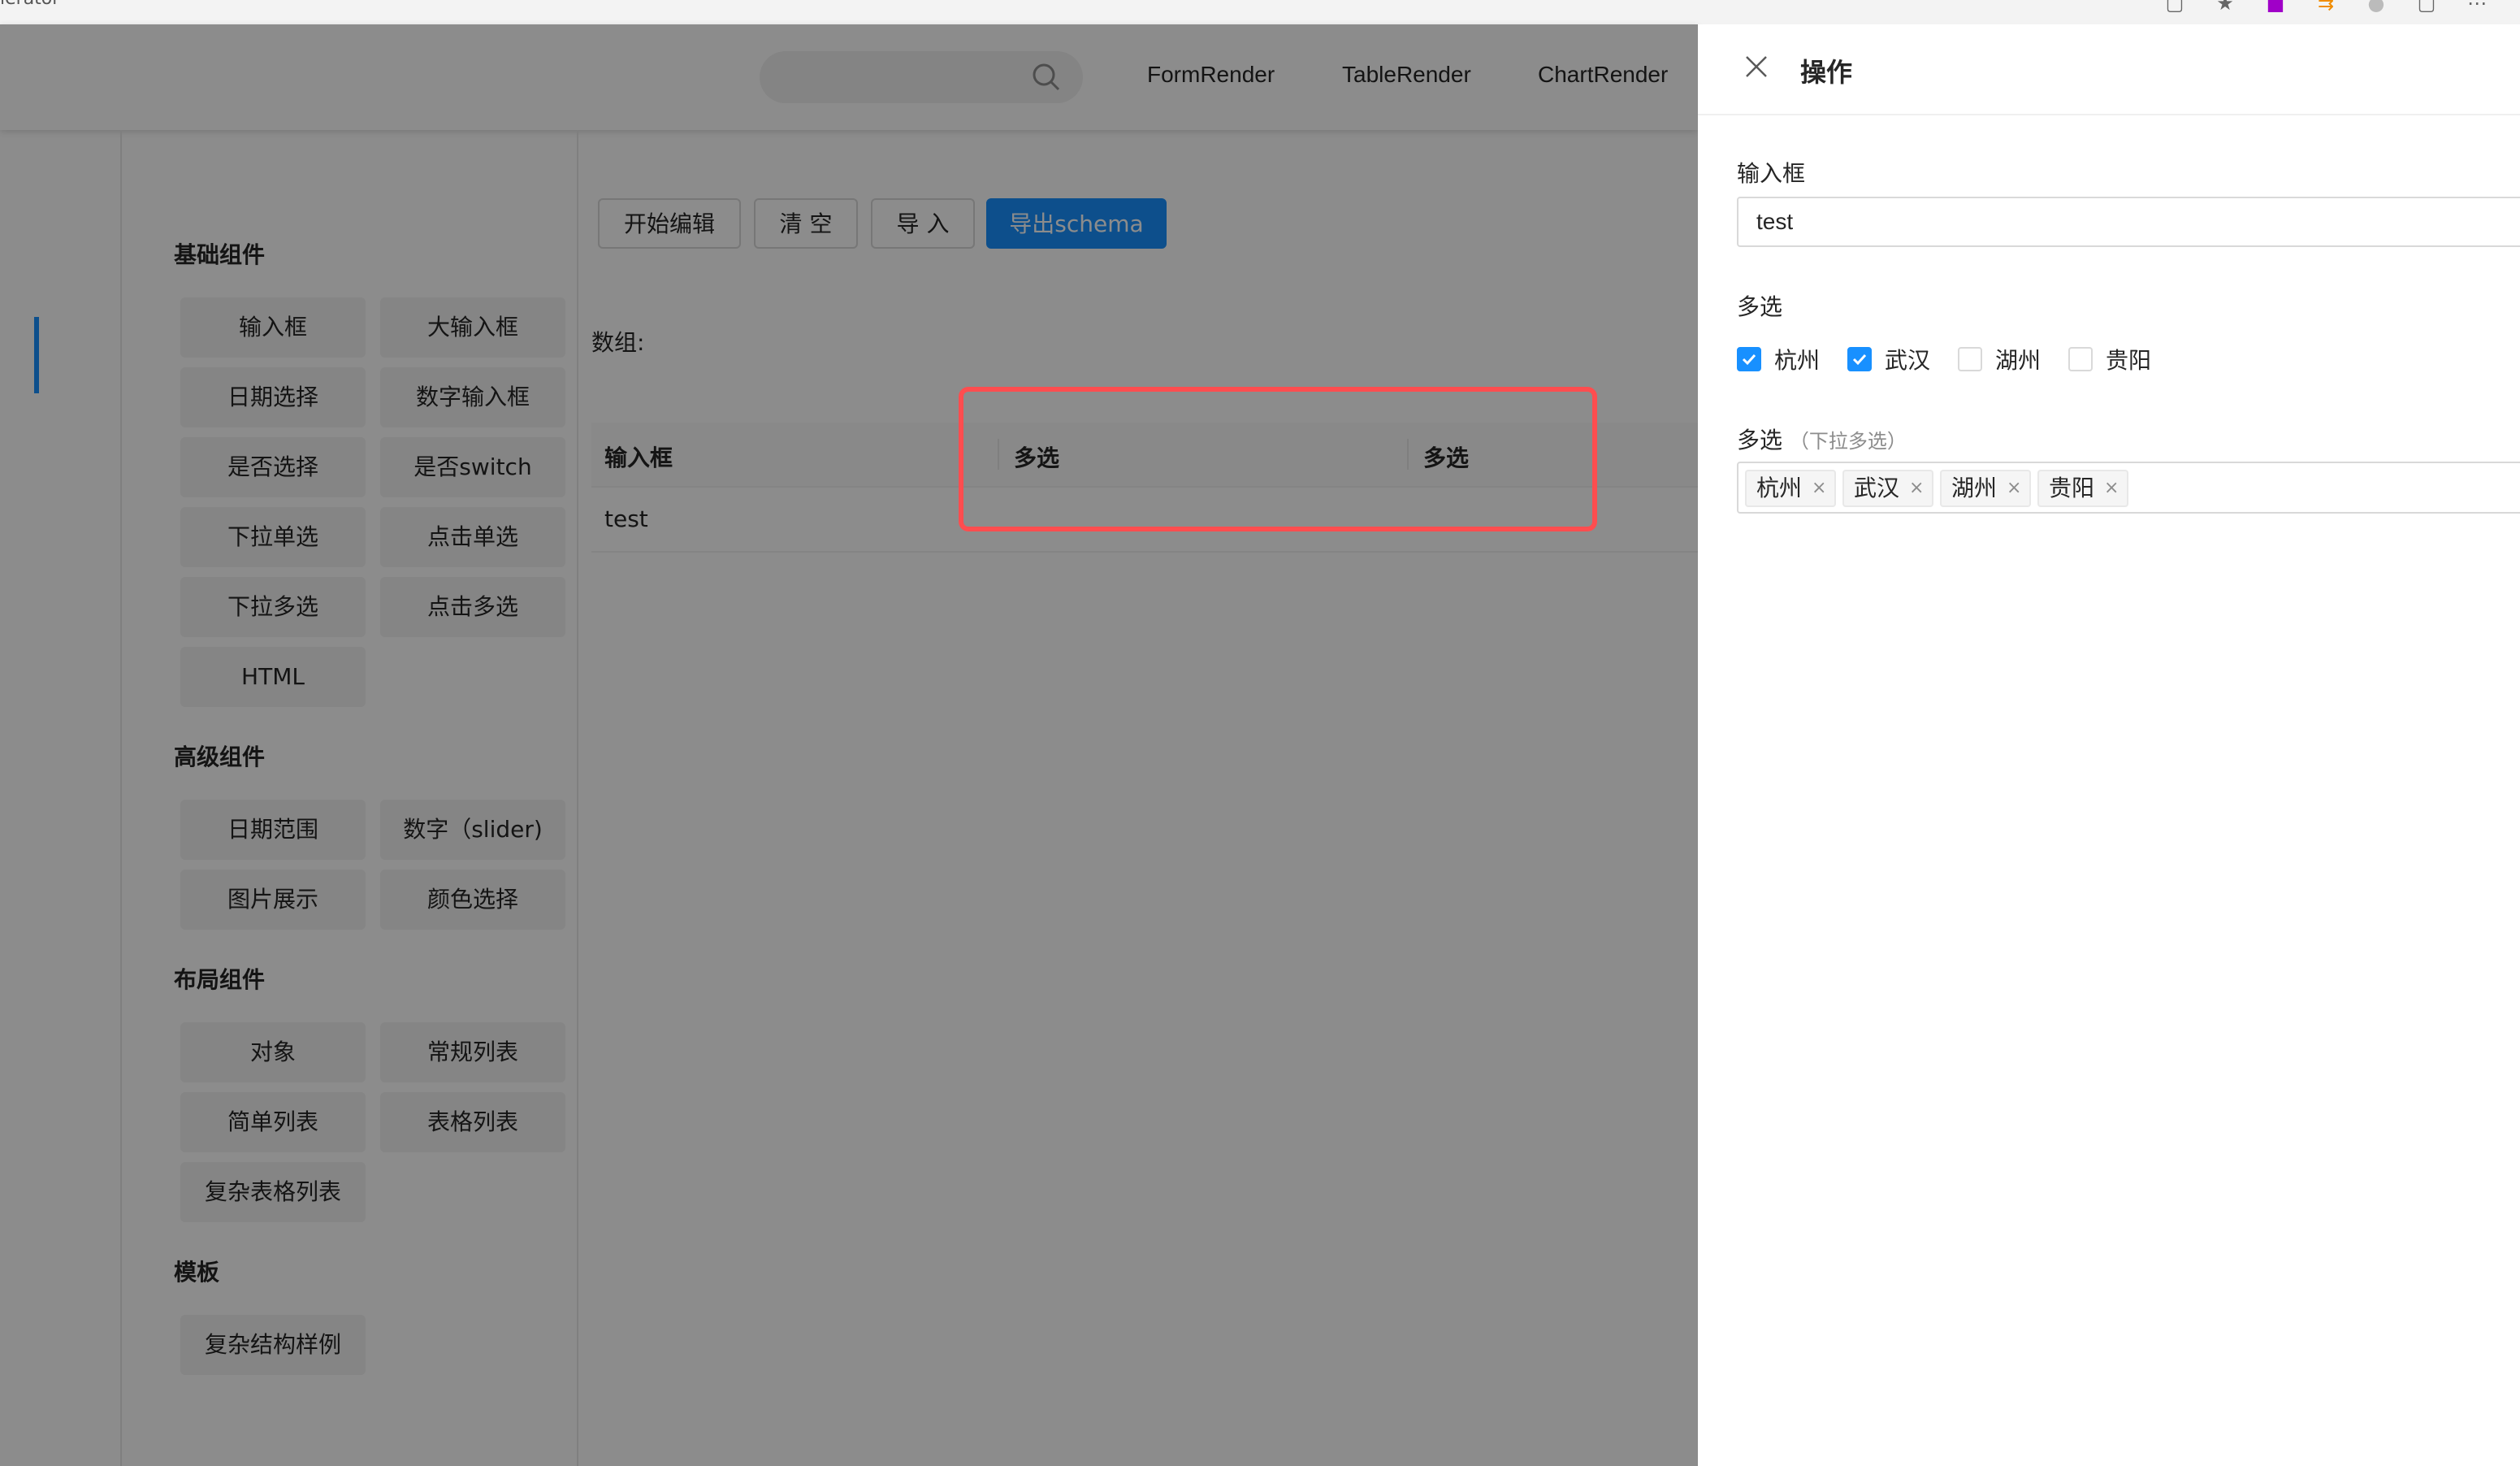 Image resolution: width=2520 pixels, height=1466 pixels. I want to click on input-label: 输入框, so click(1771, 173).